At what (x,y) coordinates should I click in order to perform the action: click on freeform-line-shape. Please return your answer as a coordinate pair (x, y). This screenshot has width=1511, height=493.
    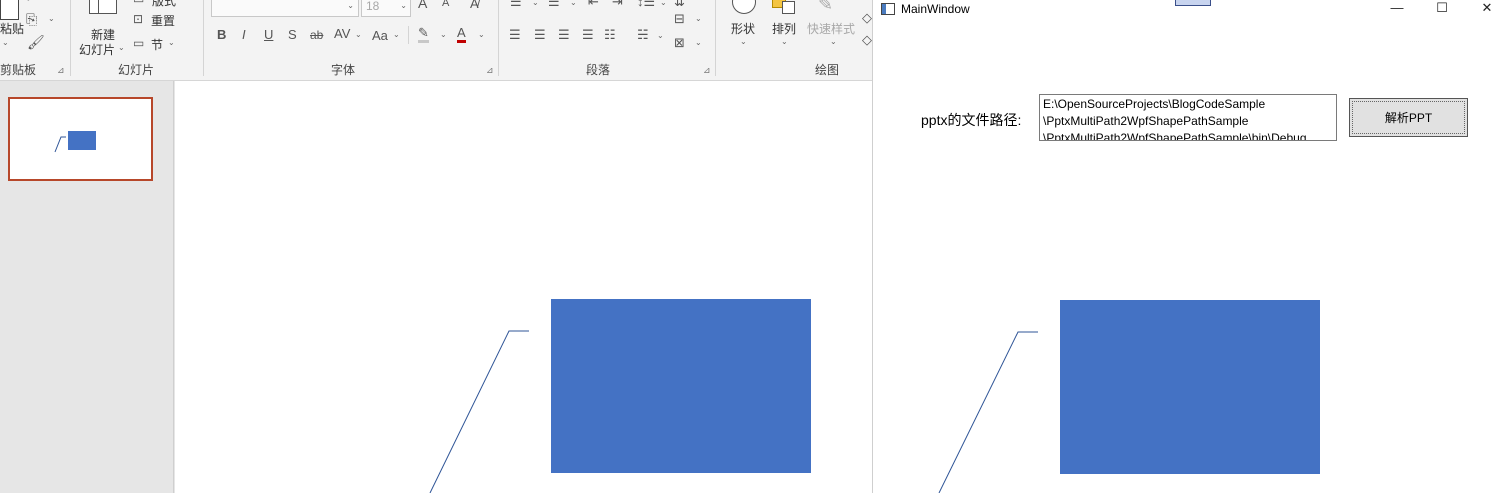
    Looking at the image, I should click on (479, 411).